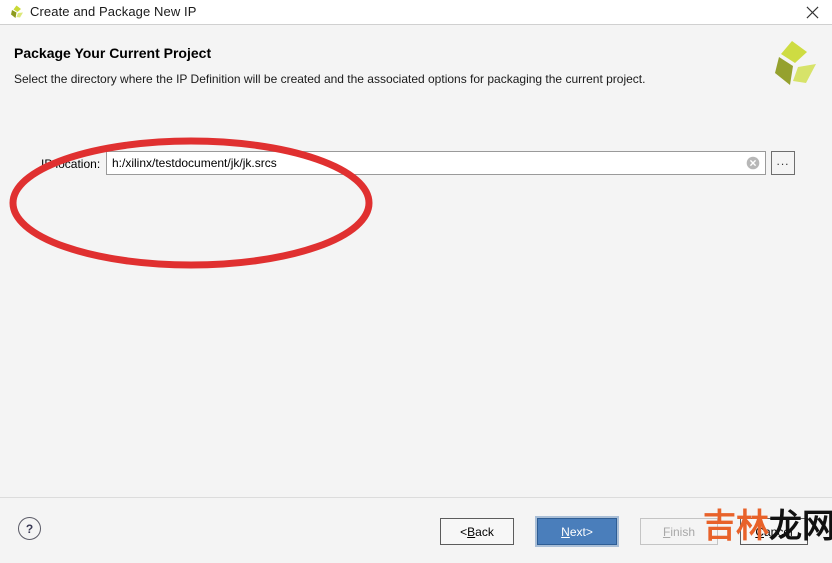  Describe the element at coordinates (484, 531) in the screenshot. I see `back-button-rest: ack` at that location.